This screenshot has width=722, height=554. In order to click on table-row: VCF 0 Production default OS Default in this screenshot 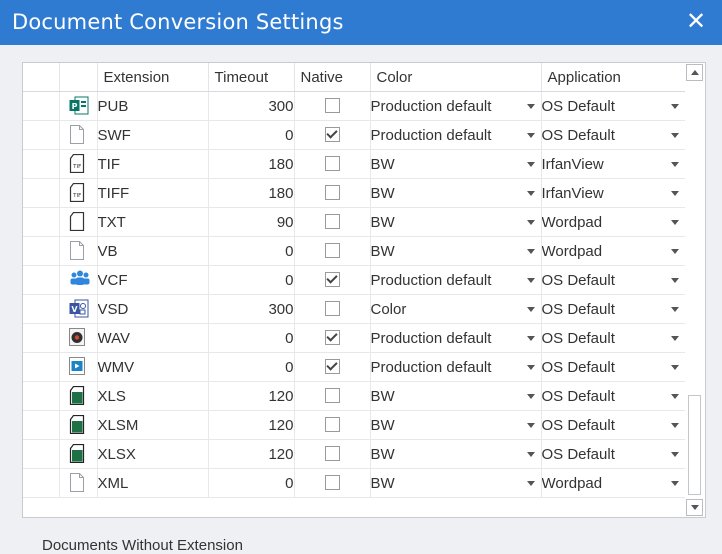, I will do `click(354, 280)`.